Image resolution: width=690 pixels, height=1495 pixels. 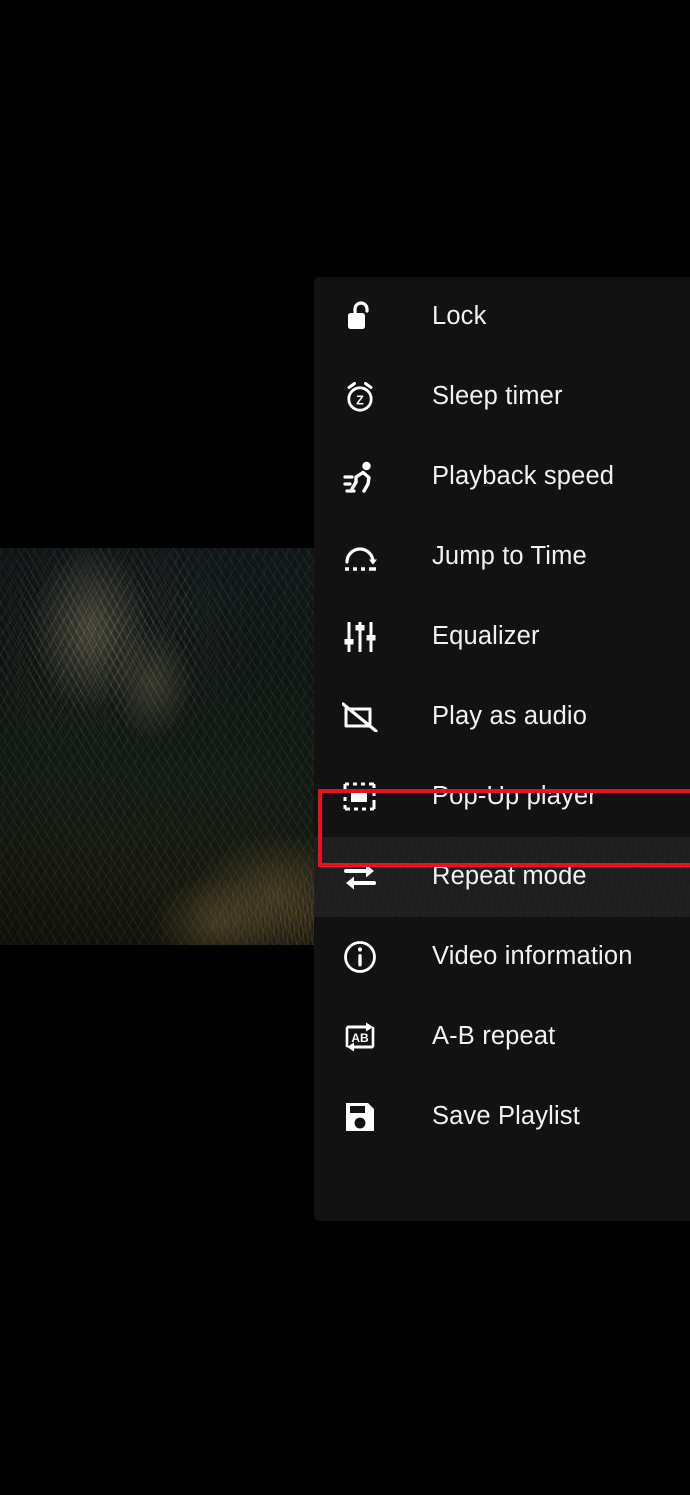 What do you see at coordinates (514, 796) in the screenshot?
I see `menu-item-label: Pop-Up player` at bounding box center [514, 796].